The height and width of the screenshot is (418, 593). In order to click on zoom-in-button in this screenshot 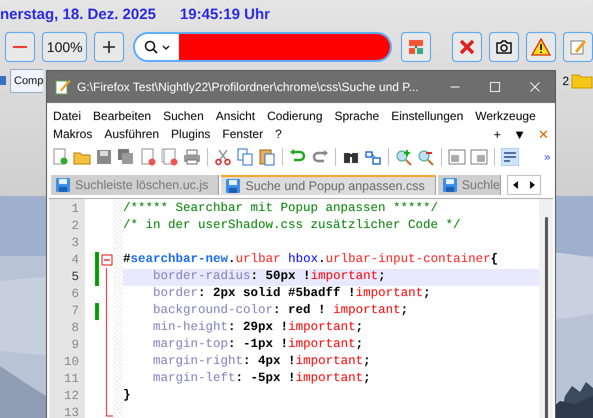, I will do `click(109, 47)`.